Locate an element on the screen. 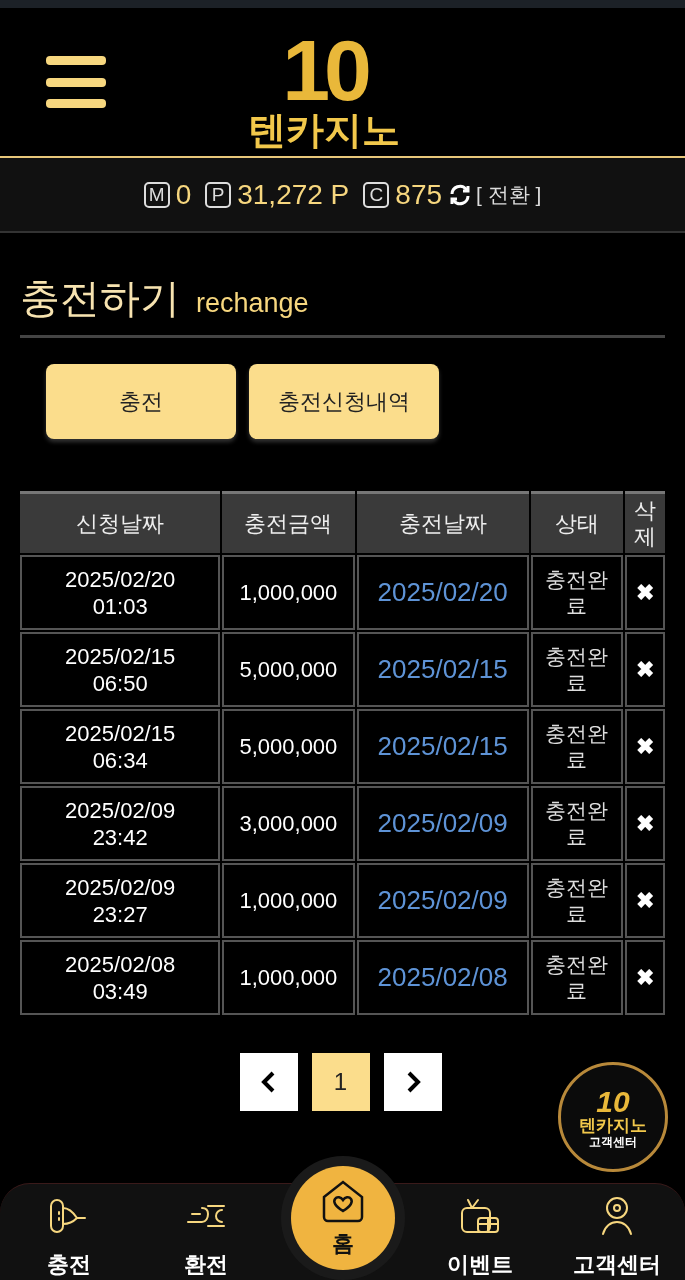  previous-page-button is located at coordinates (268, 1082).